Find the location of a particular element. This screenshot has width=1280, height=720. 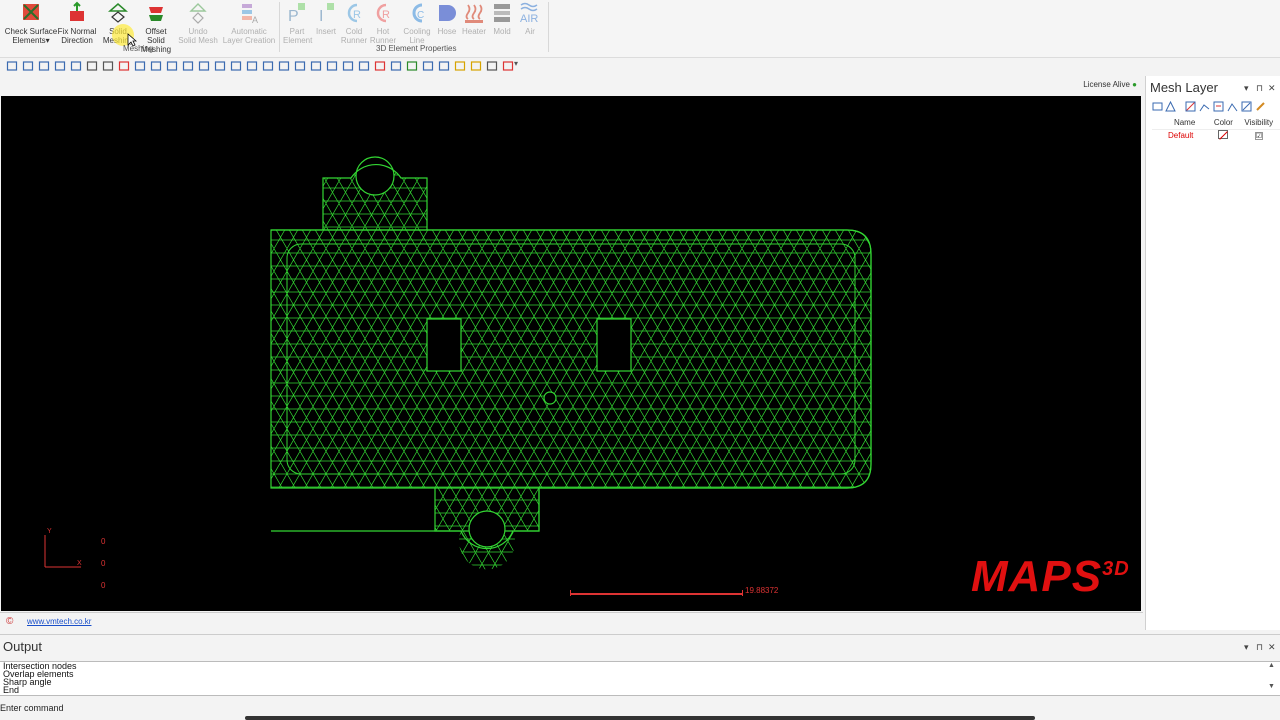

scale-bar is located at coordinates (656, 594).